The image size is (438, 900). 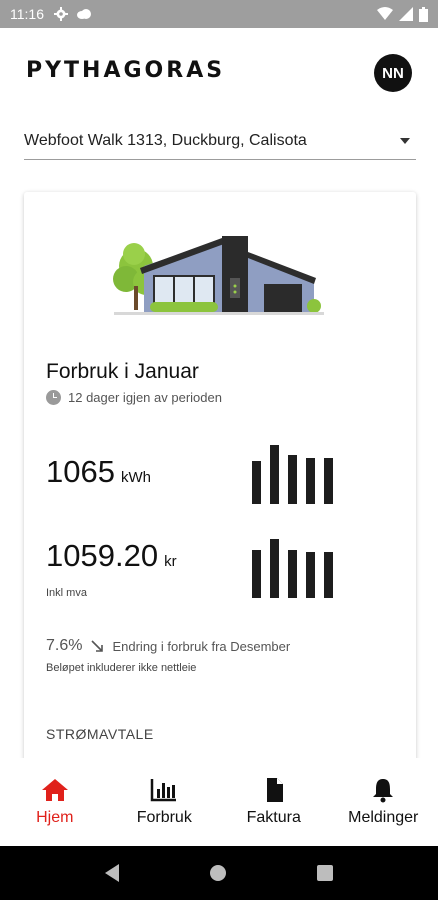 I want to click on home-circle-icon, so click(x=217, y=873).